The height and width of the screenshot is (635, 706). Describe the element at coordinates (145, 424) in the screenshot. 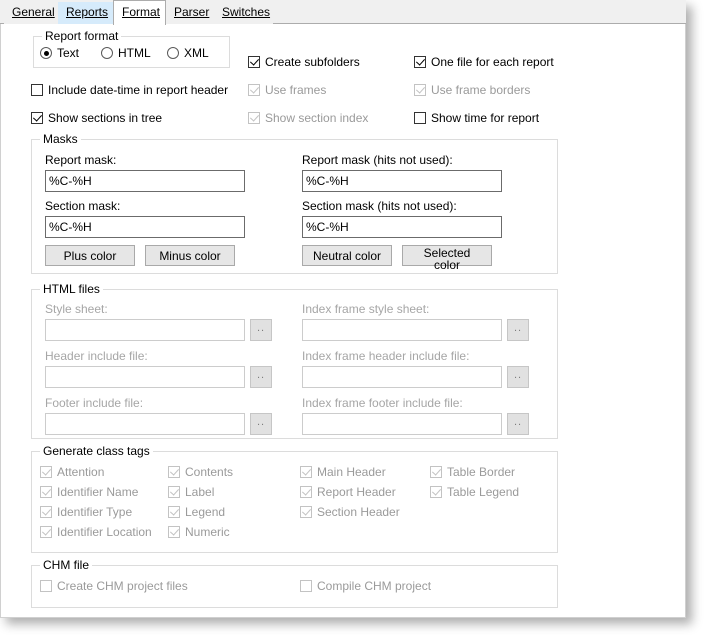

I see `footer-include-file-input` at that location.